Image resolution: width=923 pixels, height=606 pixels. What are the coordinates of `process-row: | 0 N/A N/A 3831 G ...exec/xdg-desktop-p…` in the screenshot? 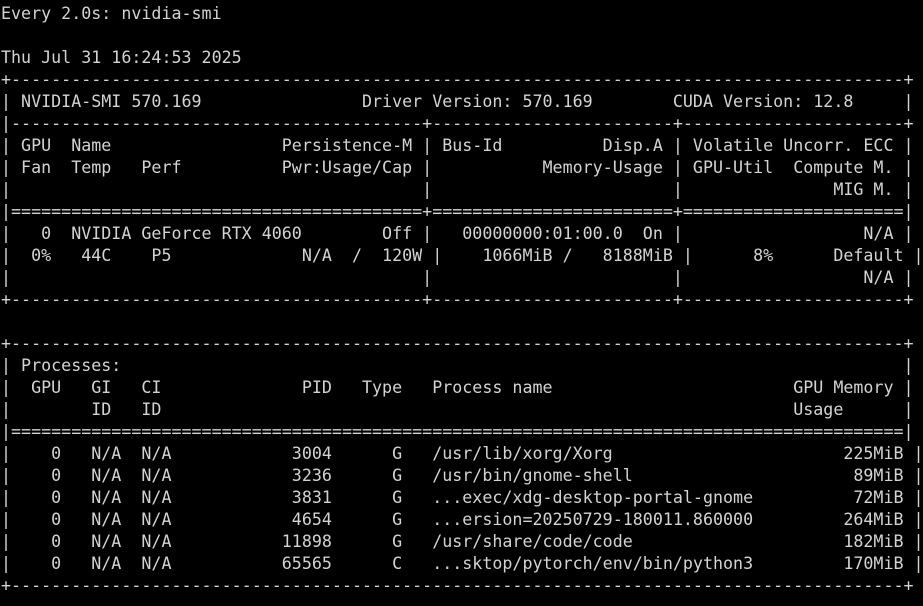 It's located at (462, 497).